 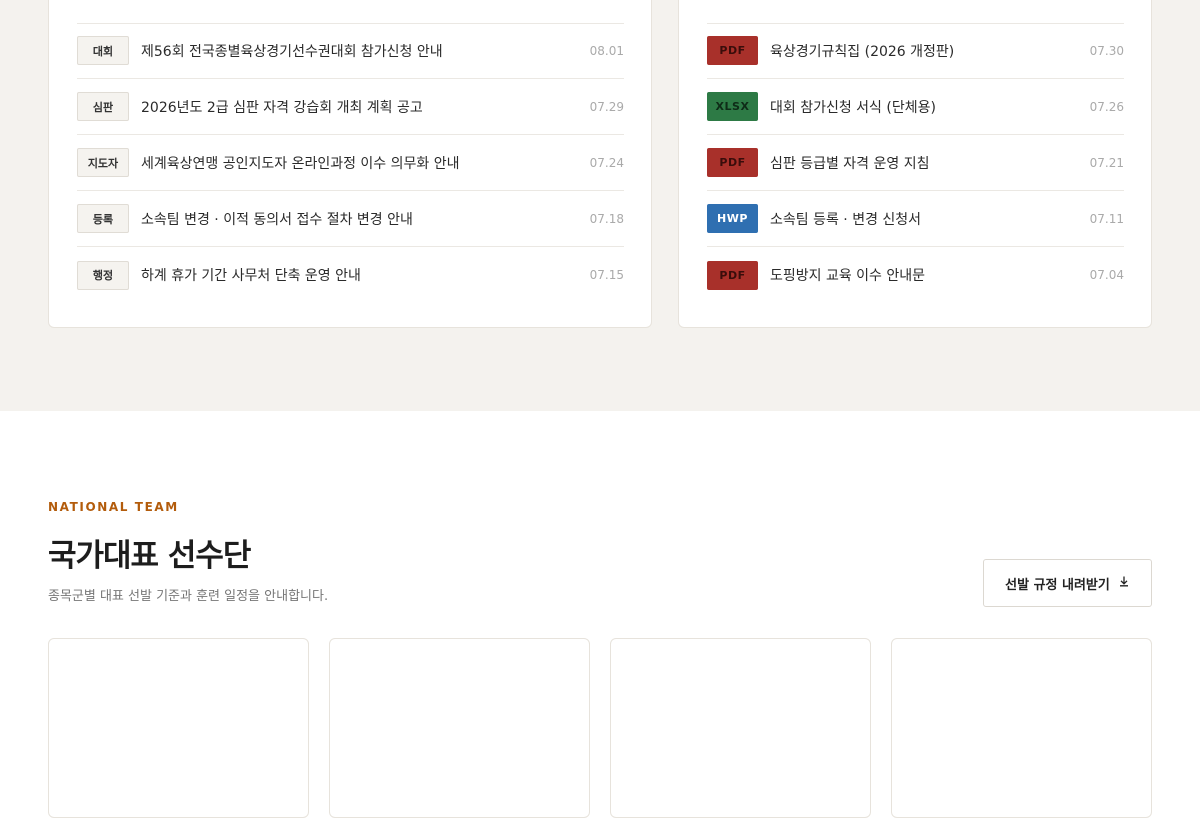 I want to click on notice-title: 세계육상연맹 공인지도자 온라인과정 이수 의무화 안내, so click(x=360, y=163).